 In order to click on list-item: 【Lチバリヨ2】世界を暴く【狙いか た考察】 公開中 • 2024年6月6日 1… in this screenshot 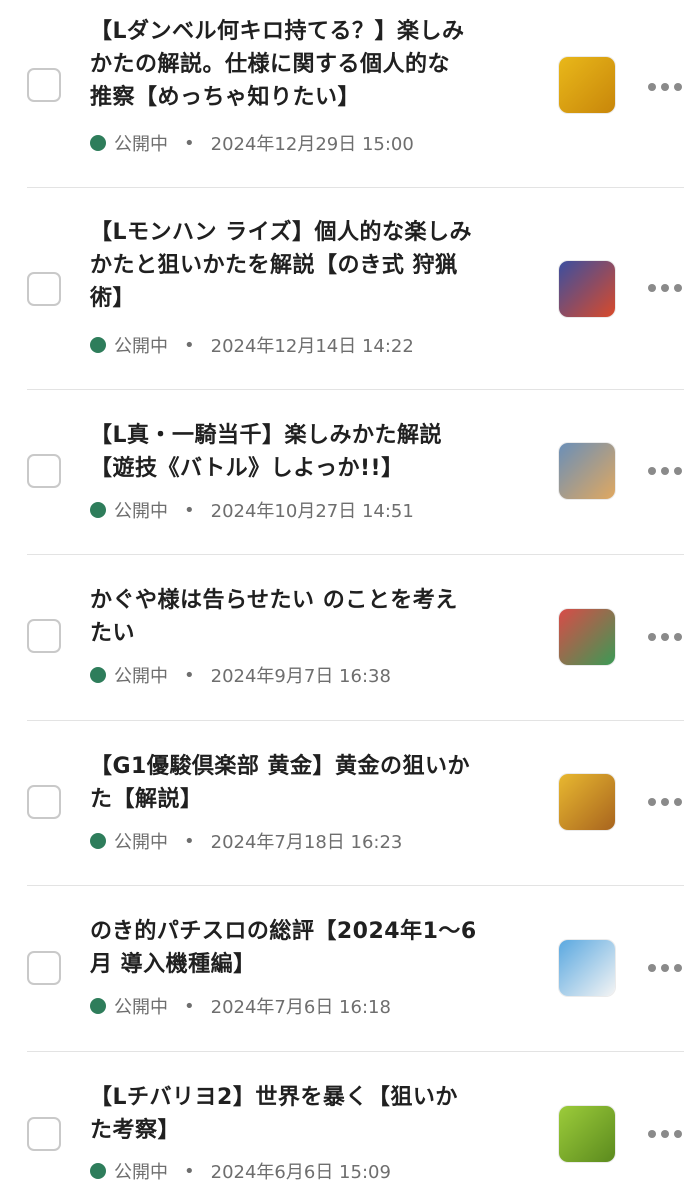, I will do `click(343, 1126)`.